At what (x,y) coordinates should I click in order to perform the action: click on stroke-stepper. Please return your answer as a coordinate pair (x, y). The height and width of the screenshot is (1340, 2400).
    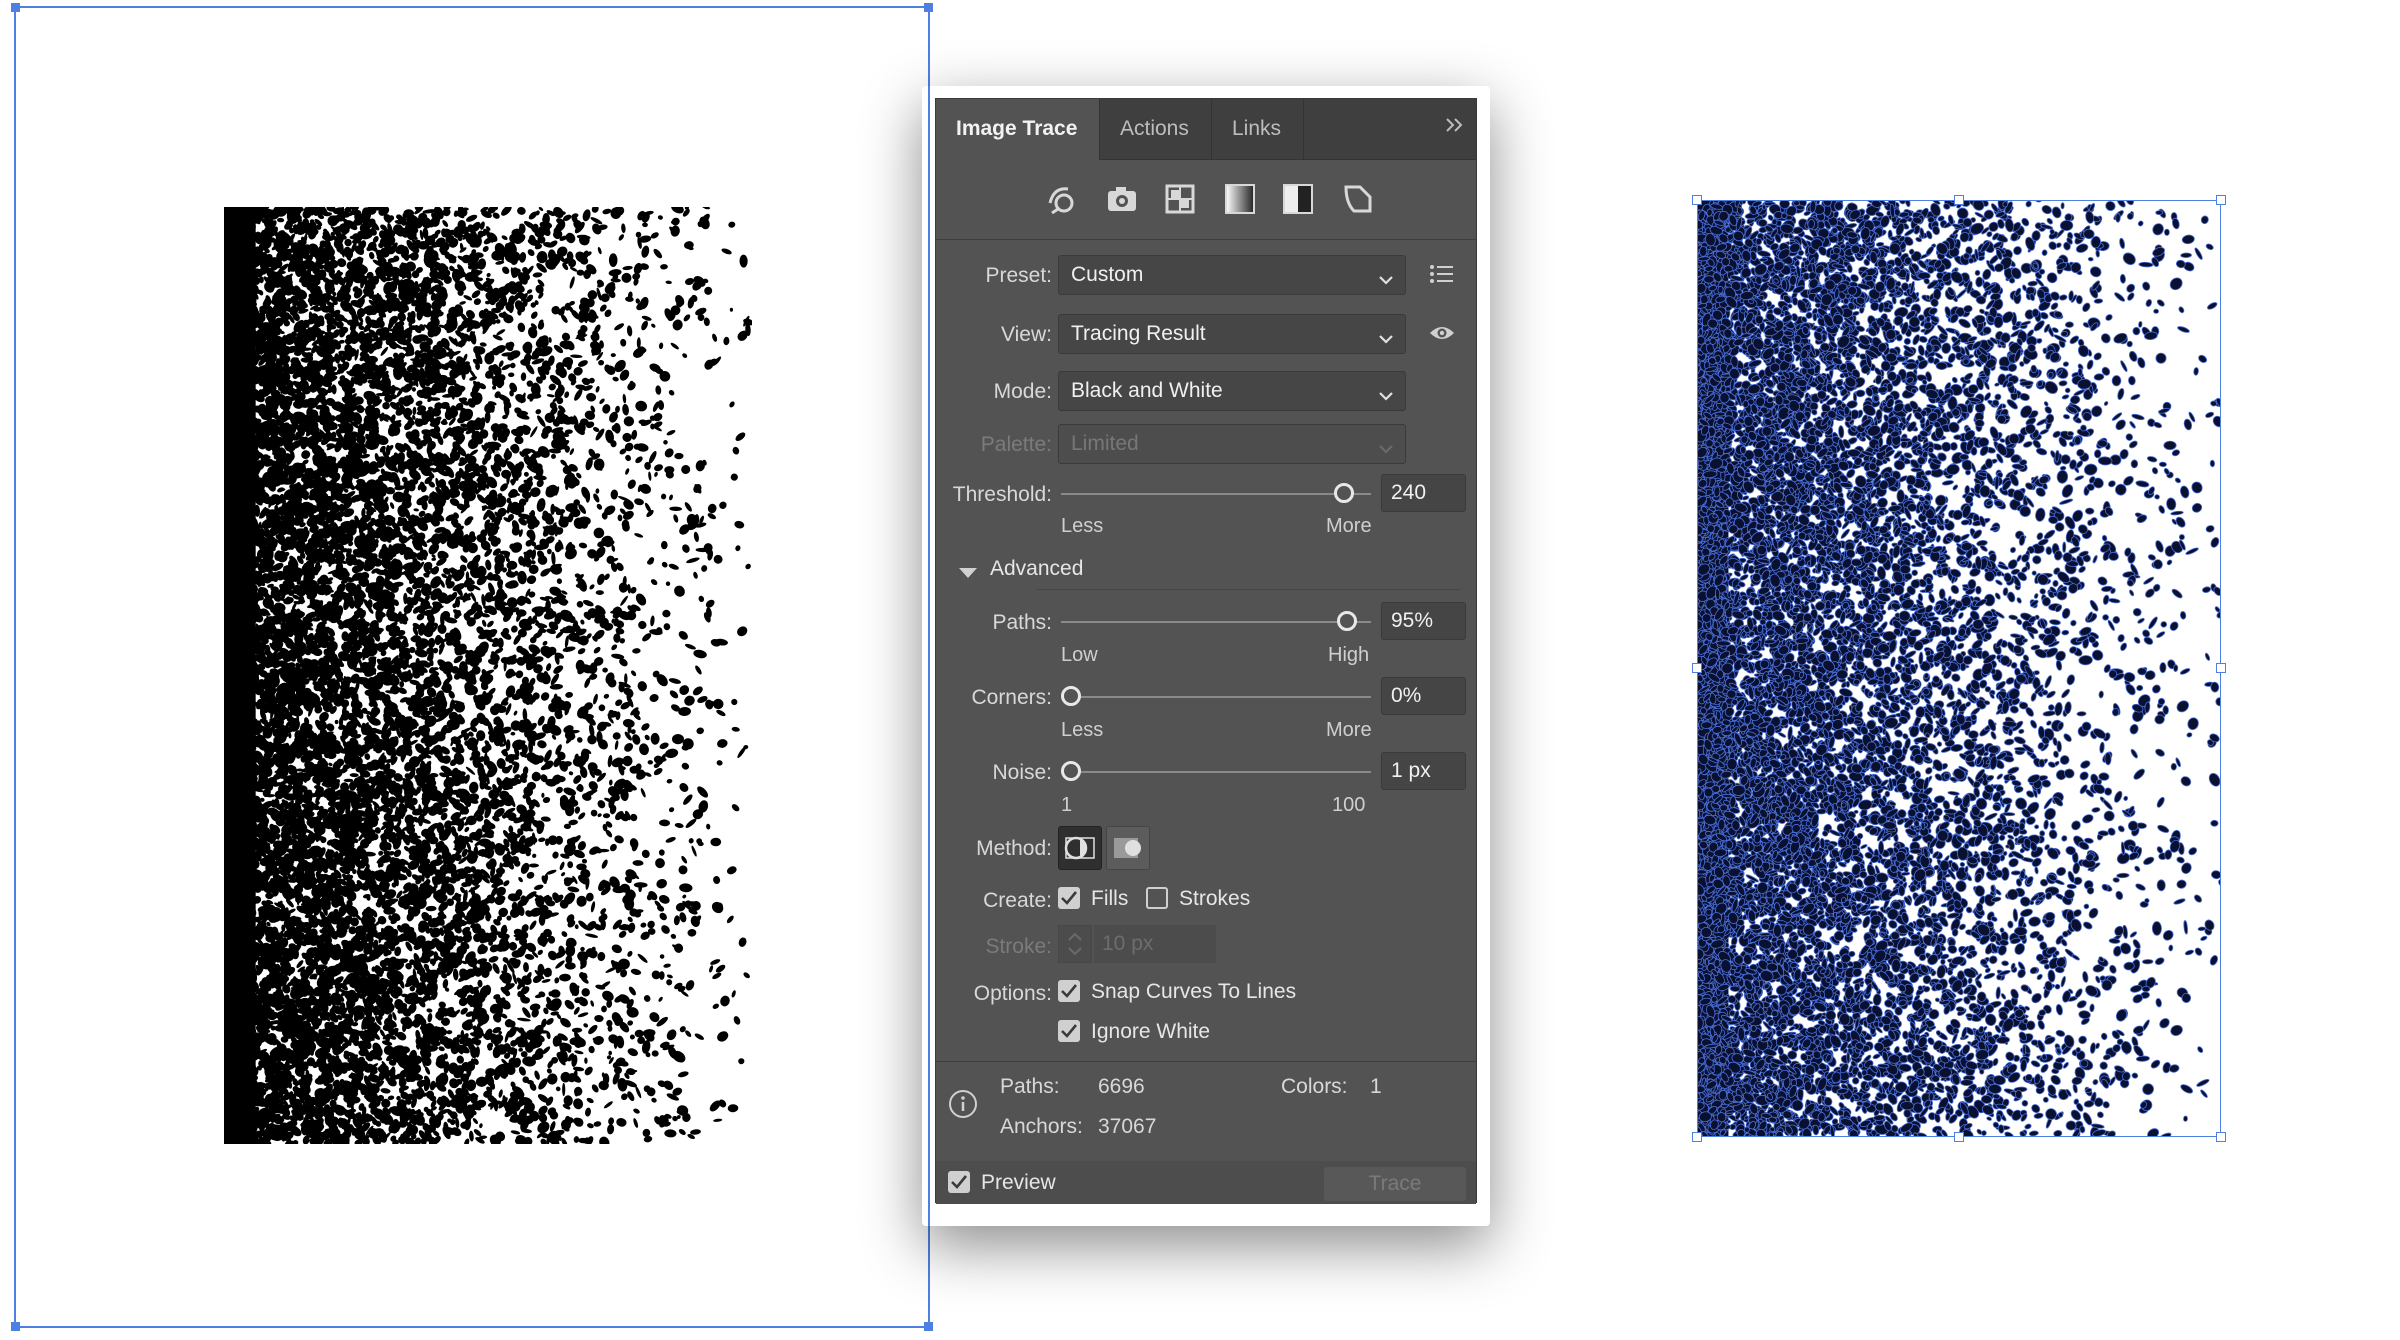
    Looking at the image, I should click on (1075, 944).